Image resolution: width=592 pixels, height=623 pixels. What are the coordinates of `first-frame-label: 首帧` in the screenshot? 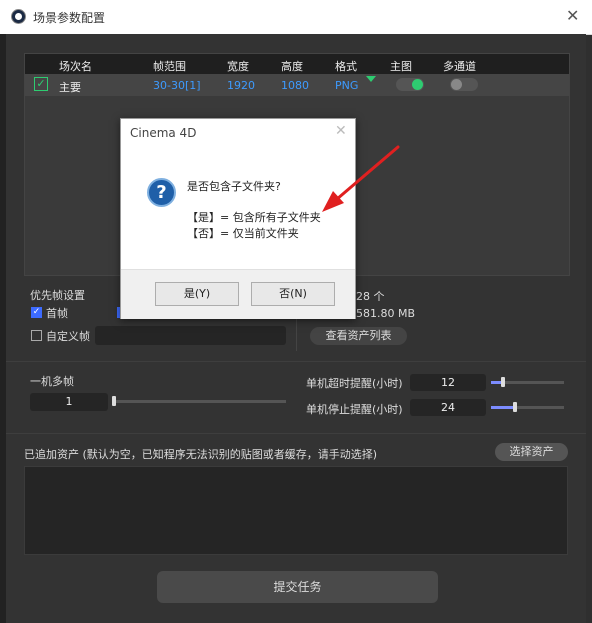 It's located at (57, 313).